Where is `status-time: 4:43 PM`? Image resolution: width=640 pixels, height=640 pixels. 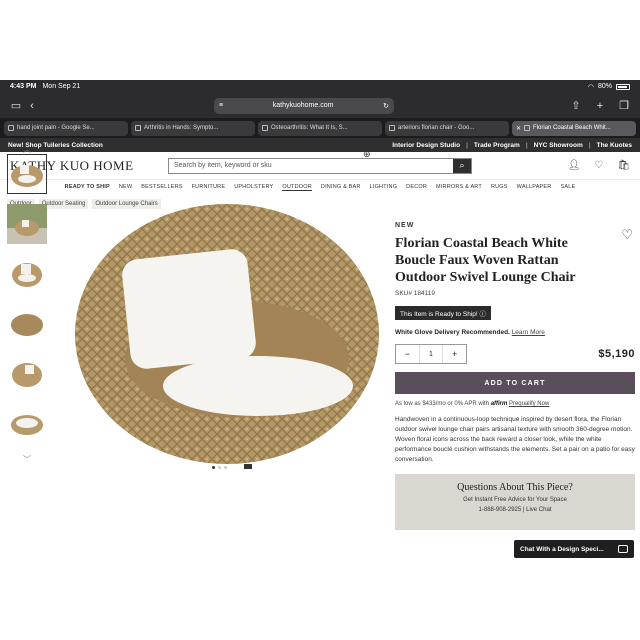
status-time: 4:43 PM is located at coordinates (23, 86).